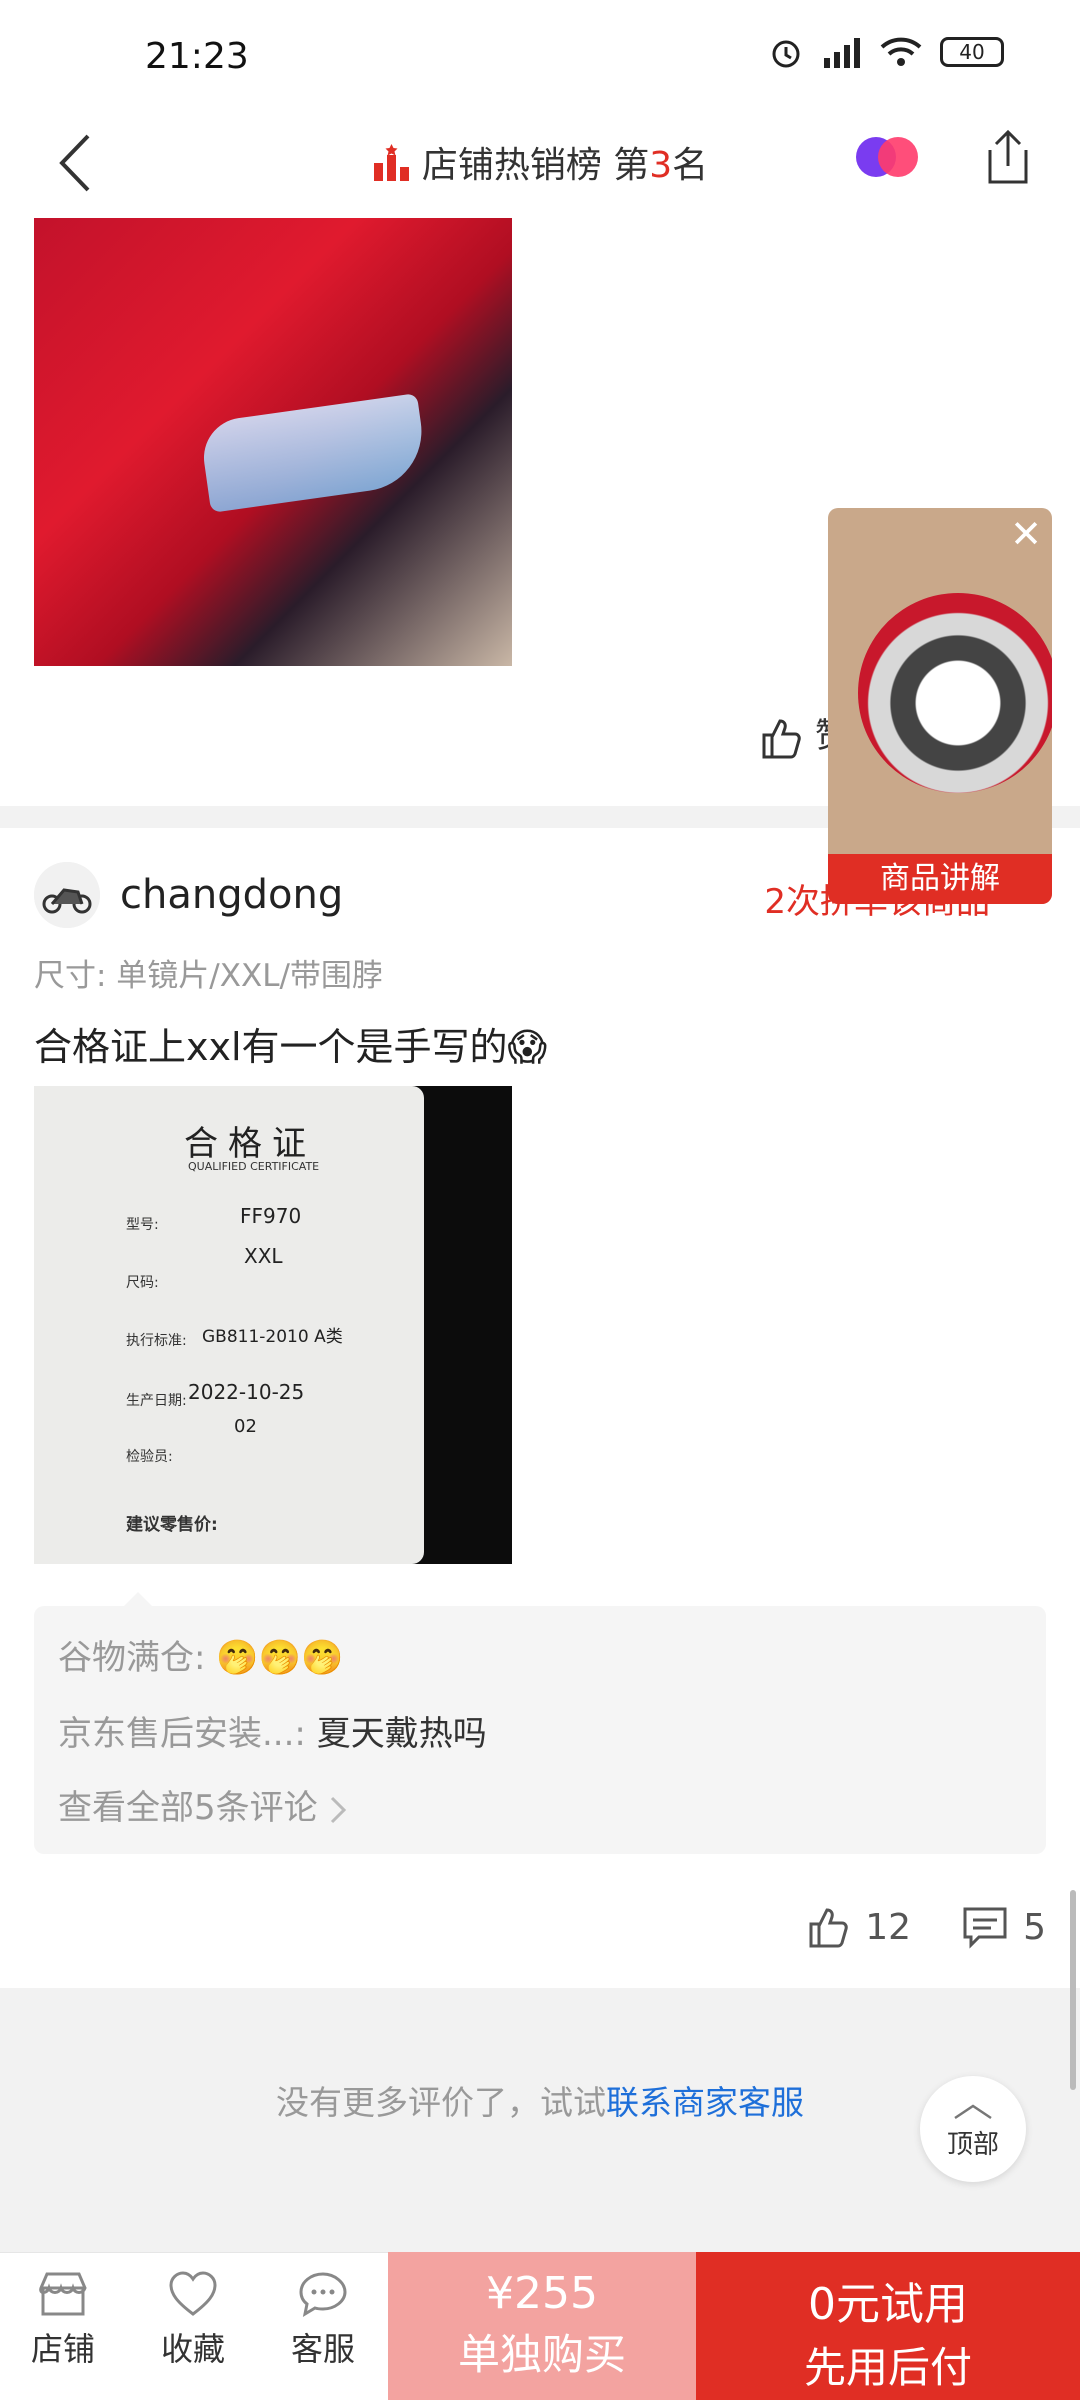  What do you see at coordinates (1073, 1990) in the screenshot?
I see `scrollbar` at bounding box center [1073, 1990].